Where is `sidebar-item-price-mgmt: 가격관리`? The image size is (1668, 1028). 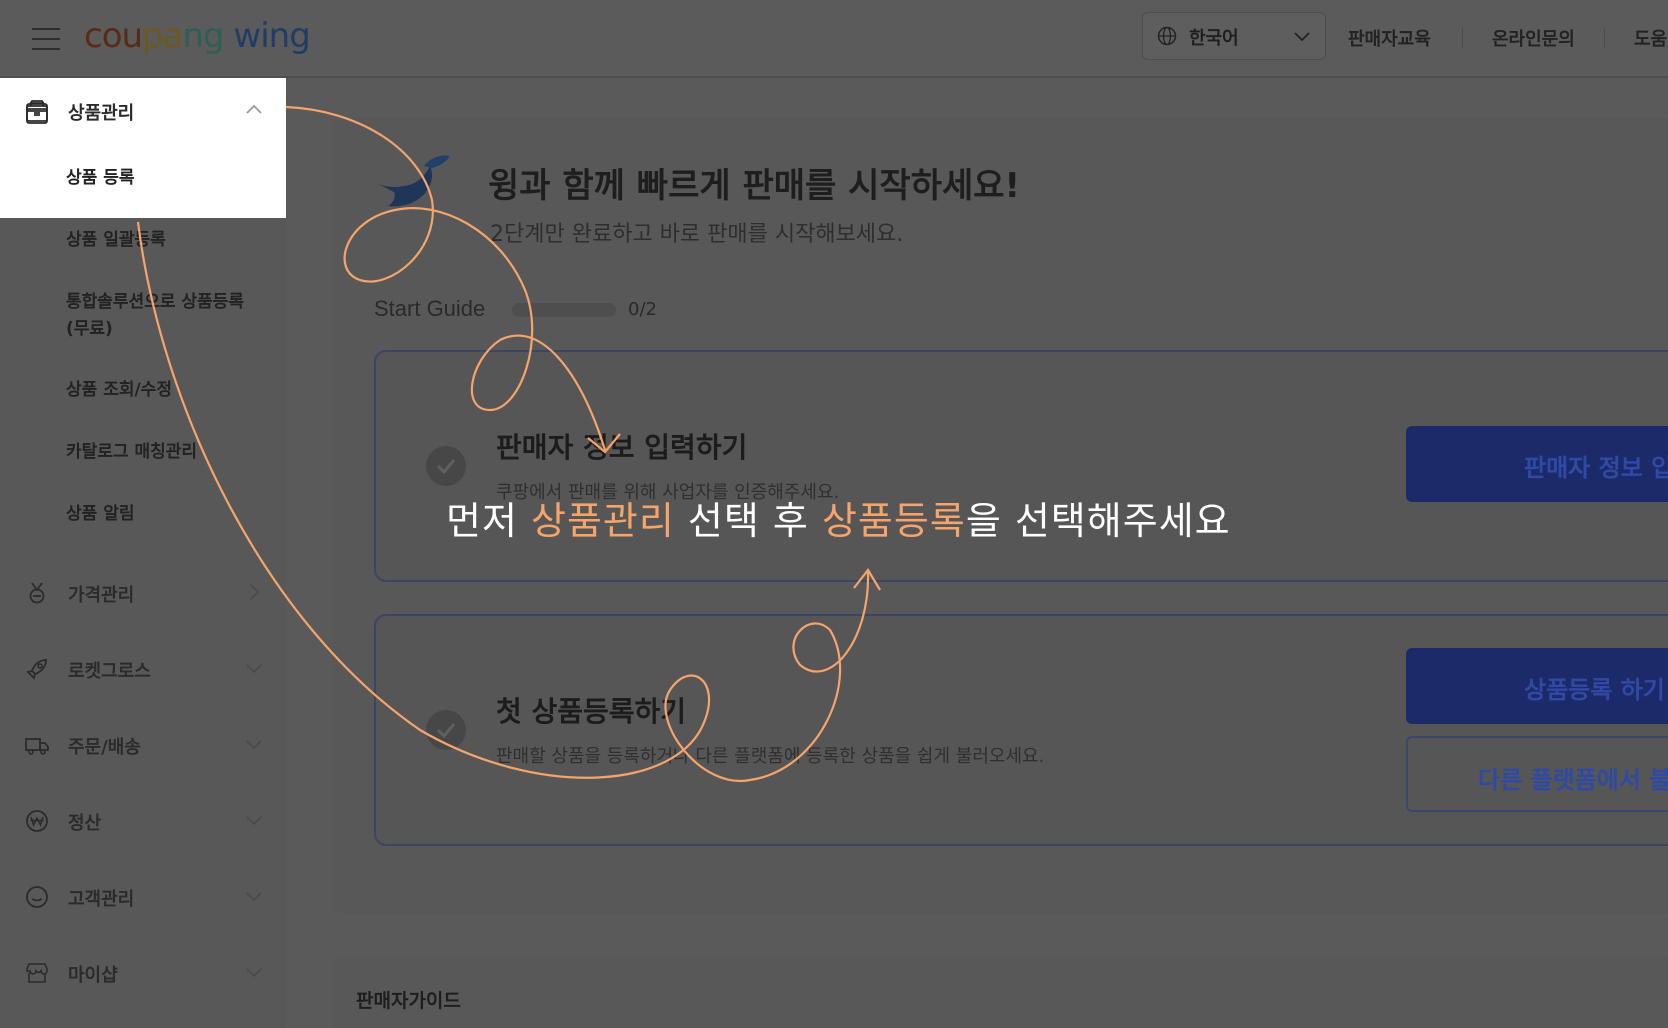 sidebar-item-price-mgmt: 가격관리 is located at coordinates (143, 592).